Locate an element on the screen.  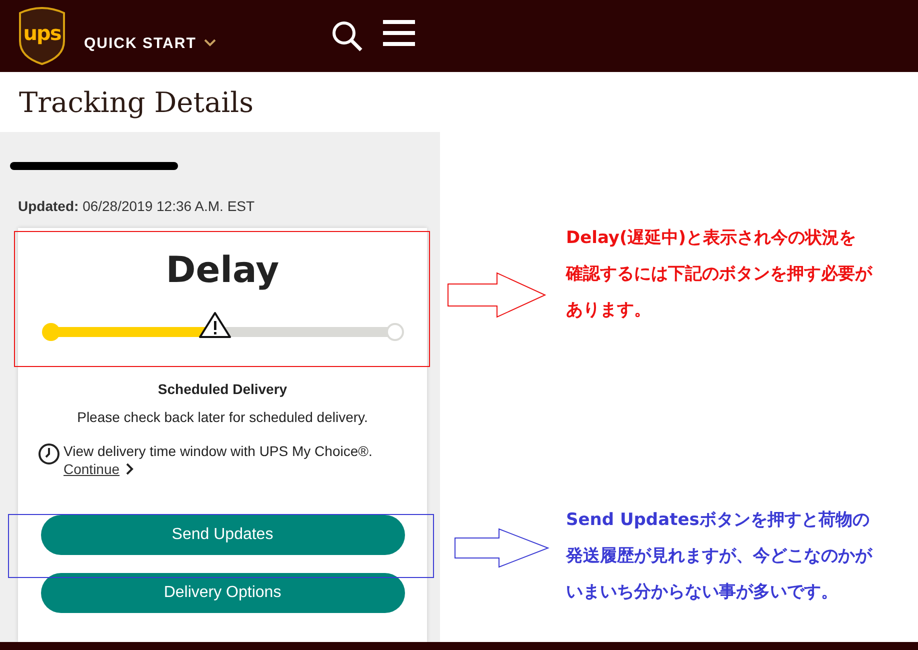
page-title: Tracking Details is located at coordinates (136, 102).